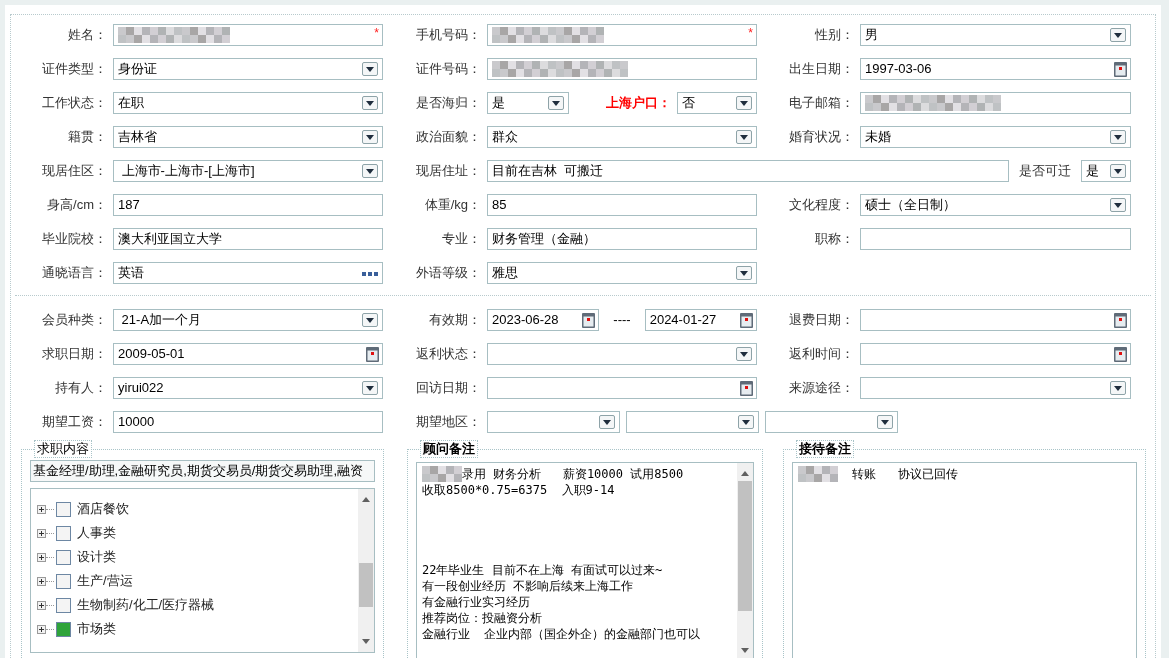  What do you see at coordinates (748, 171) in the screenshot?
I see `text-field: 目前在吉林 可搬迁` at bounding box center [748, 171].